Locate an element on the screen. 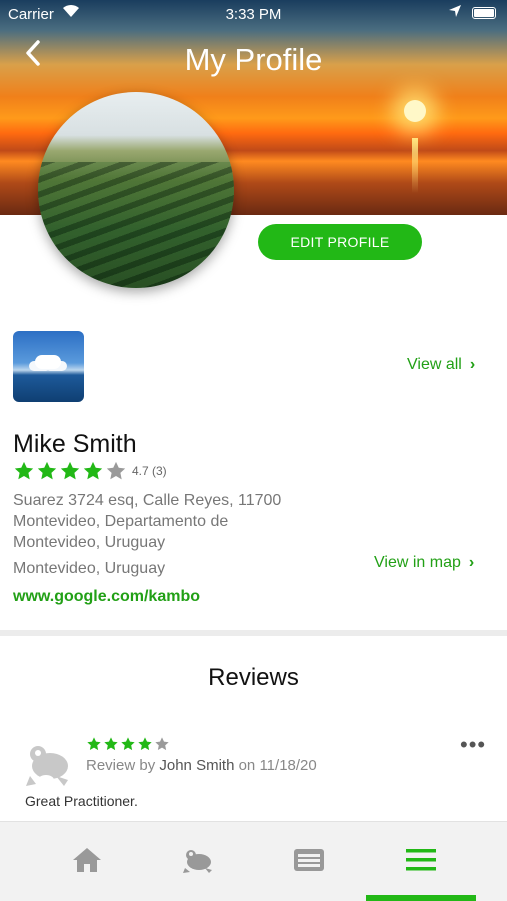 This screenshot has width=507, height=901. location-icon is located at coordinates (455, 13).